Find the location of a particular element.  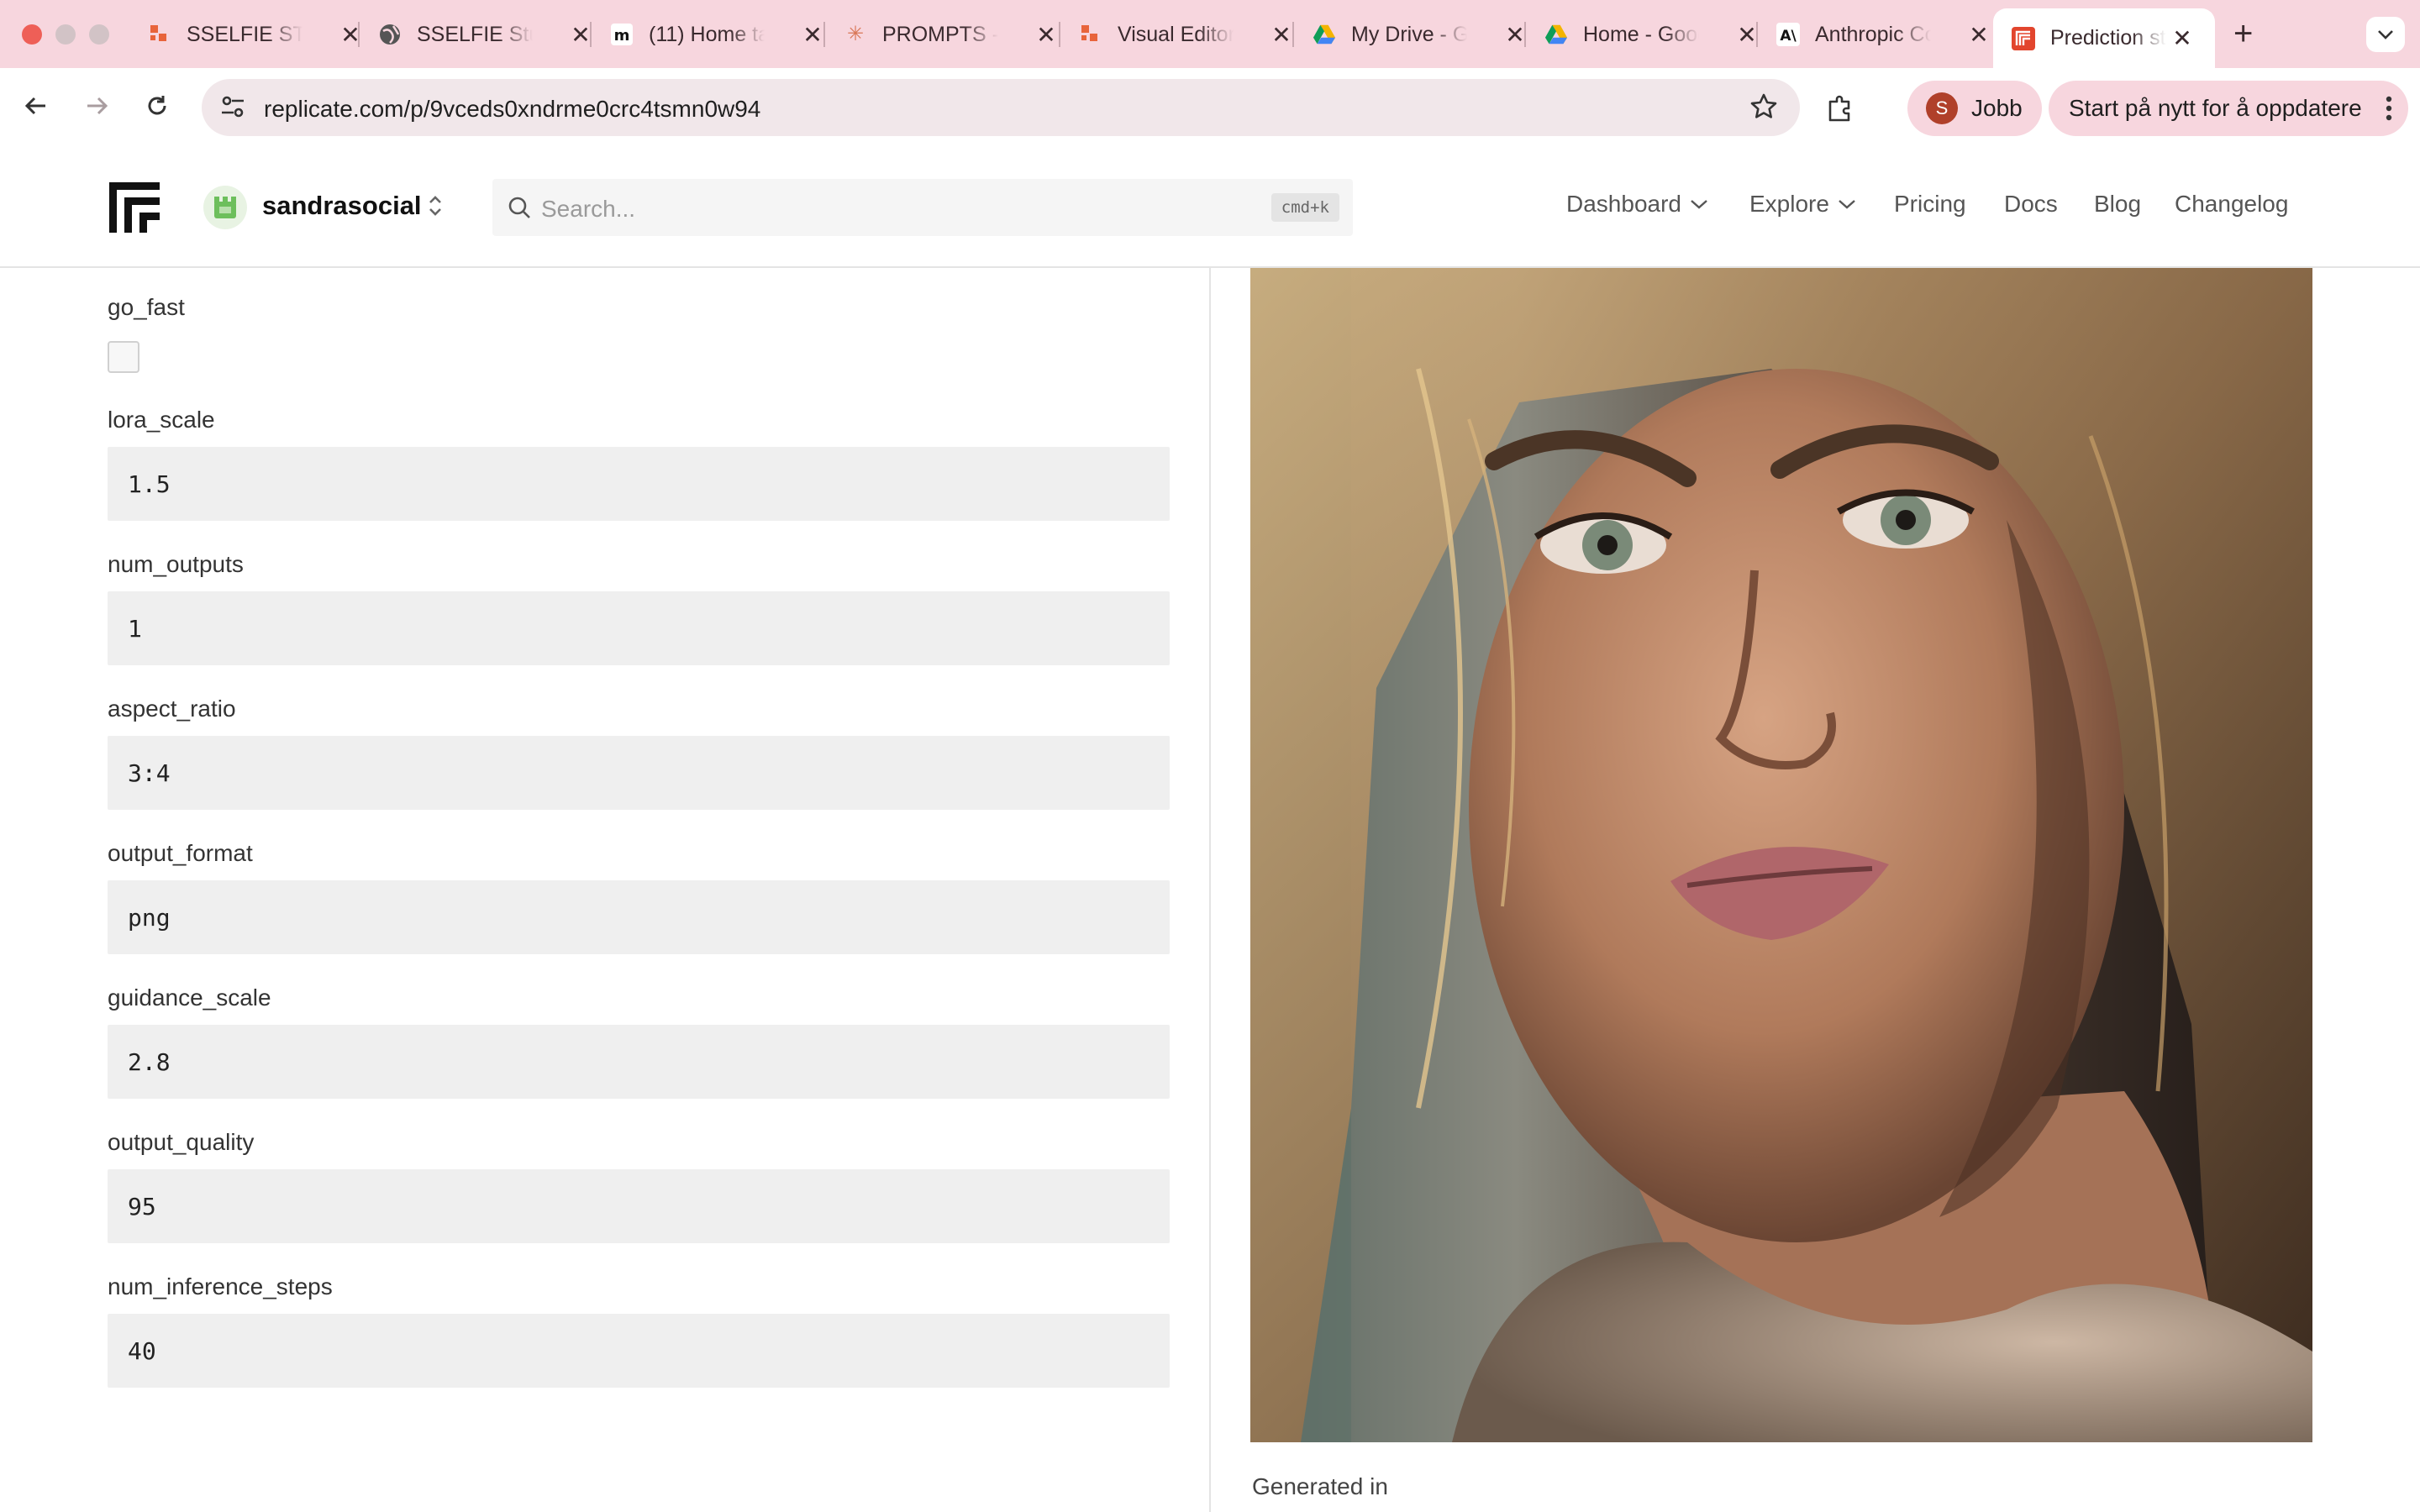

account-avatar-icon is located at coordinates (225, 207).